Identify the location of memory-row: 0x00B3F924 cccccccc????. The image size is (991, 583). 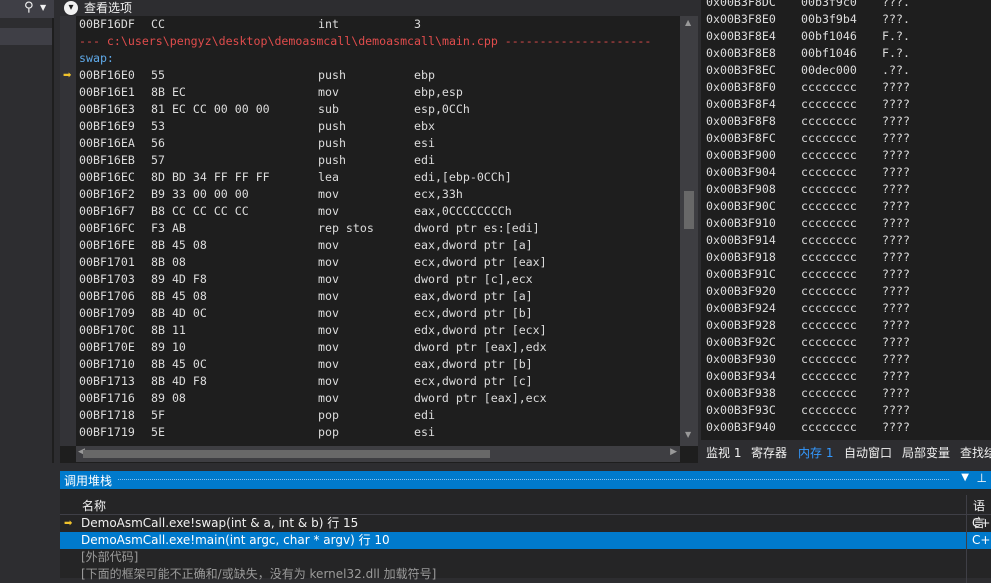
(846, 308).